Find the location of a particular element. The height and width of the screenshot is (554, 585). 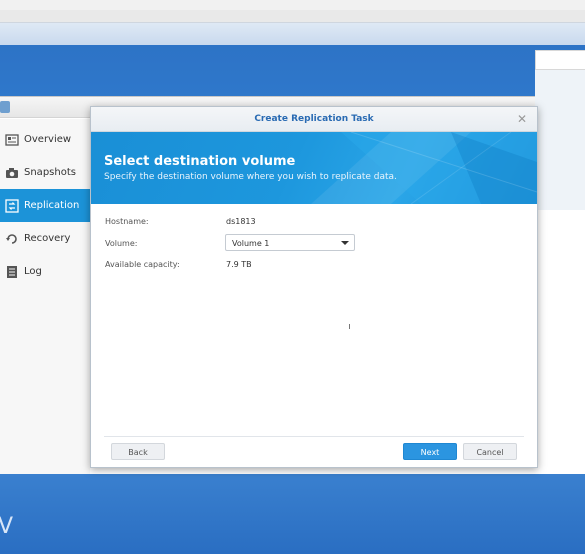

background-content-panel is located at coordinates (560, 140).